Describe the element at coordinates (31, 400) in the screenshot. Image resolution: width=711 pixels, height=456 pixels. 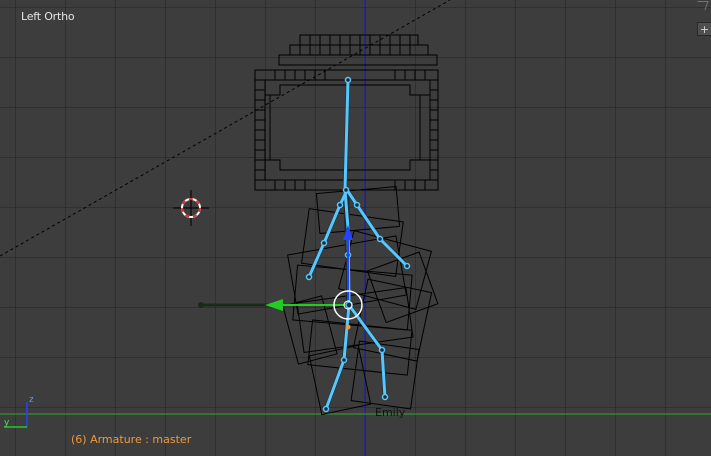
I see `axis-z-label: z` at that location.